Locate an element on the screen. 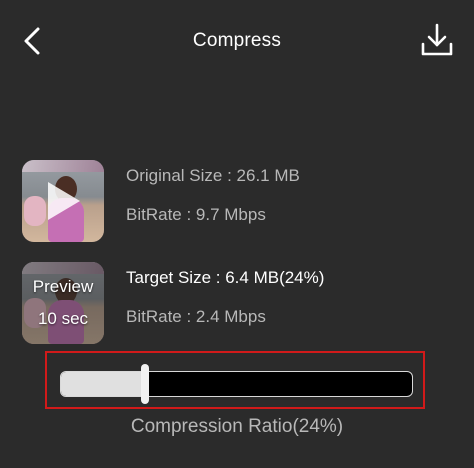 The image size is (474, 468). original-bitrate-text: BitRate : 9.7 Mbps is located at coordinates (196, 214).